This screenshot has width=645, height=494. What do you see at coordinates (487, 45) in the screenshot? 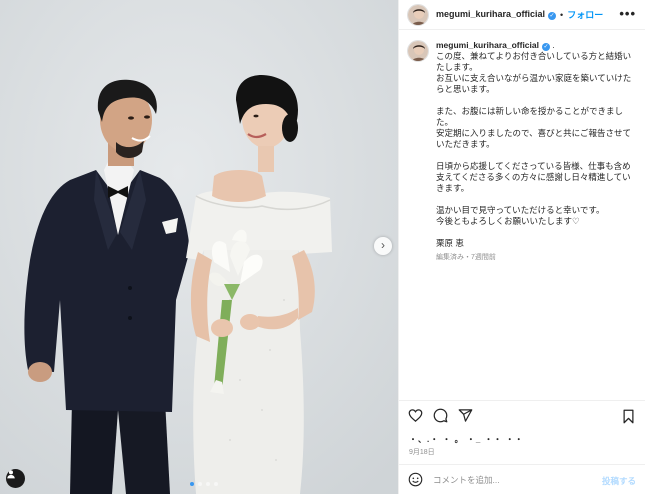
I see `caption-username: megumi_kurihara_official` at bounding box center [487, 45].